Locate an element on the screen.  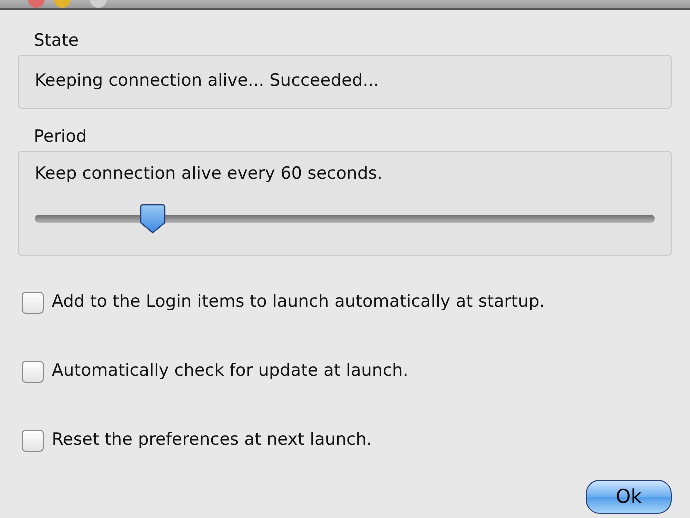
section-label: Period is located at coordinates (61, 137).